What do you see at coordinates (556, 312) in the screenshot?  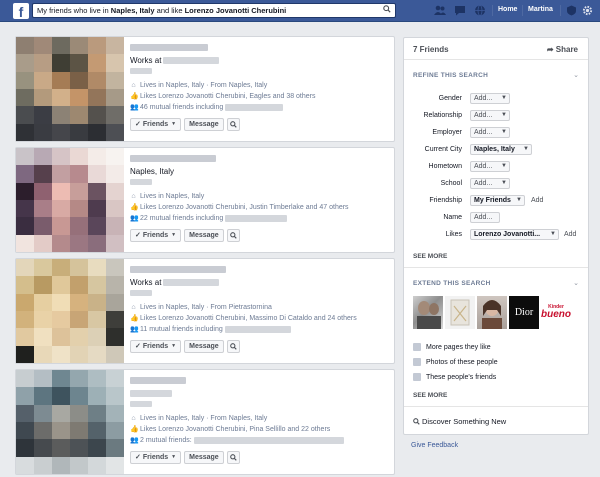 I see `kinder-bueno-brand-thumb: Kinder bueno` at bounding box center [556, 312].